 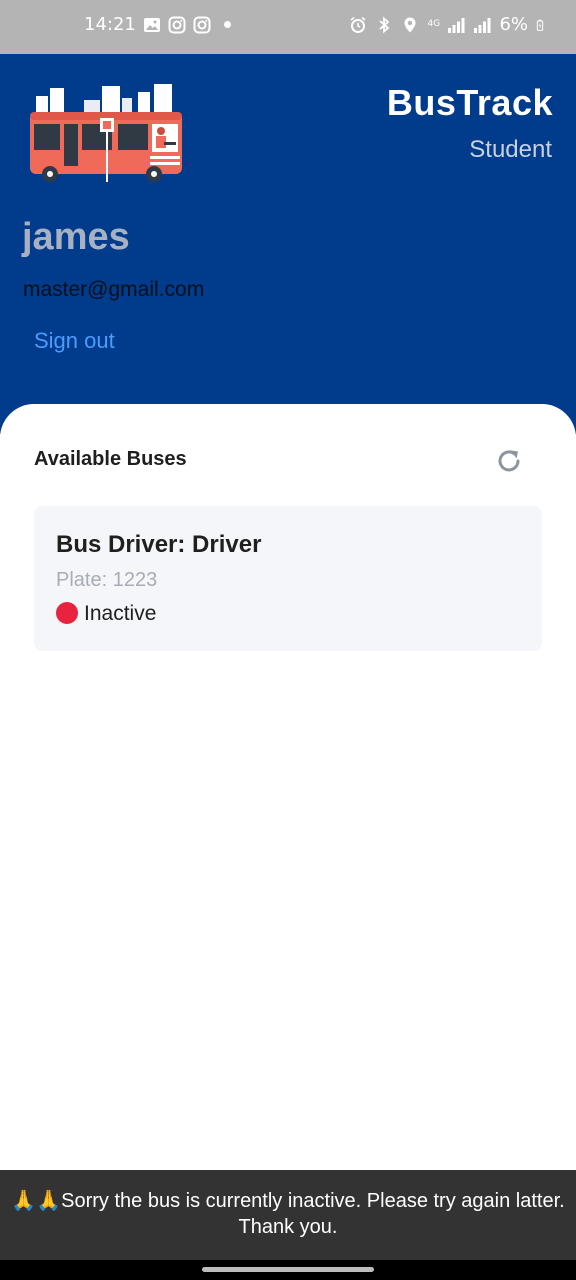 I want to click on bus-illustration, so click(x=106, y=133).